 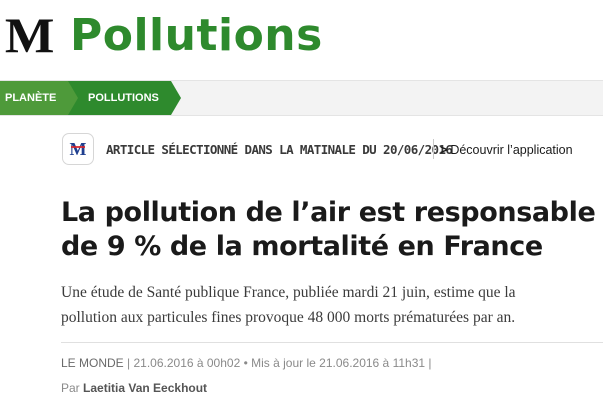 What do you see at coordinates (338, 363) in the screenshot?
I see `meta-updated: Mis à jour le 21.06.2016 à 11h31` at bounding box center [338, 363].